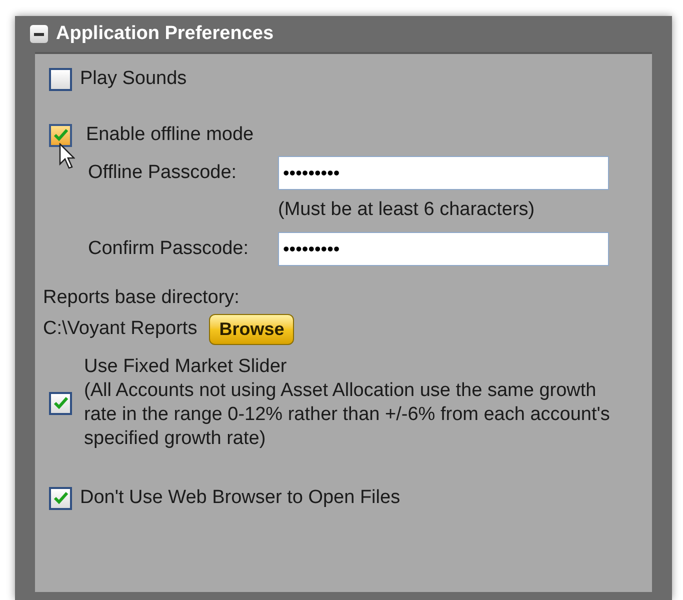 The image size is (683, 600). I want to click on collapse-toggle-icon, so click(39, 34).